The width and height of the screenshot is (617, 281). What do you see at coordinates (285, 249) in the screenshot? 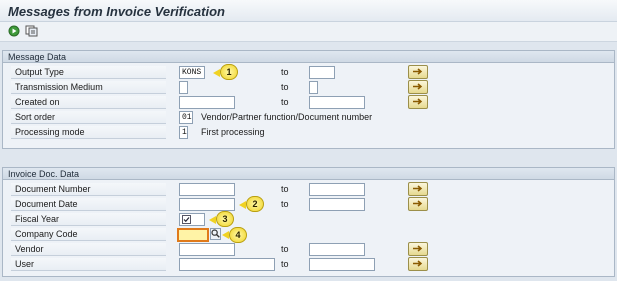
I see `vendor-to-label: to` at bounding box center [285, 249].